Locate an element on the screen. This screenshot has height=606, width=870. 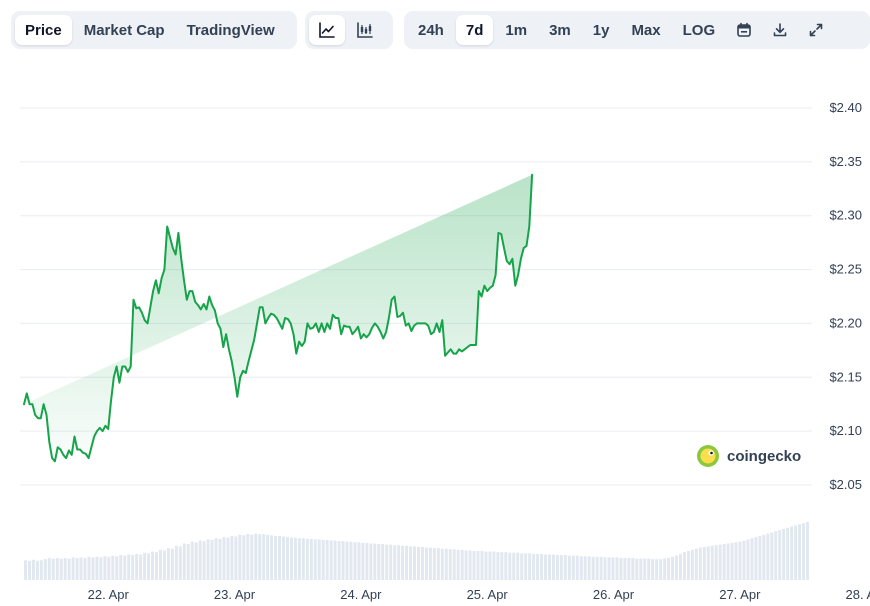
range-7d: 7d is located at coordinates (474, 30).